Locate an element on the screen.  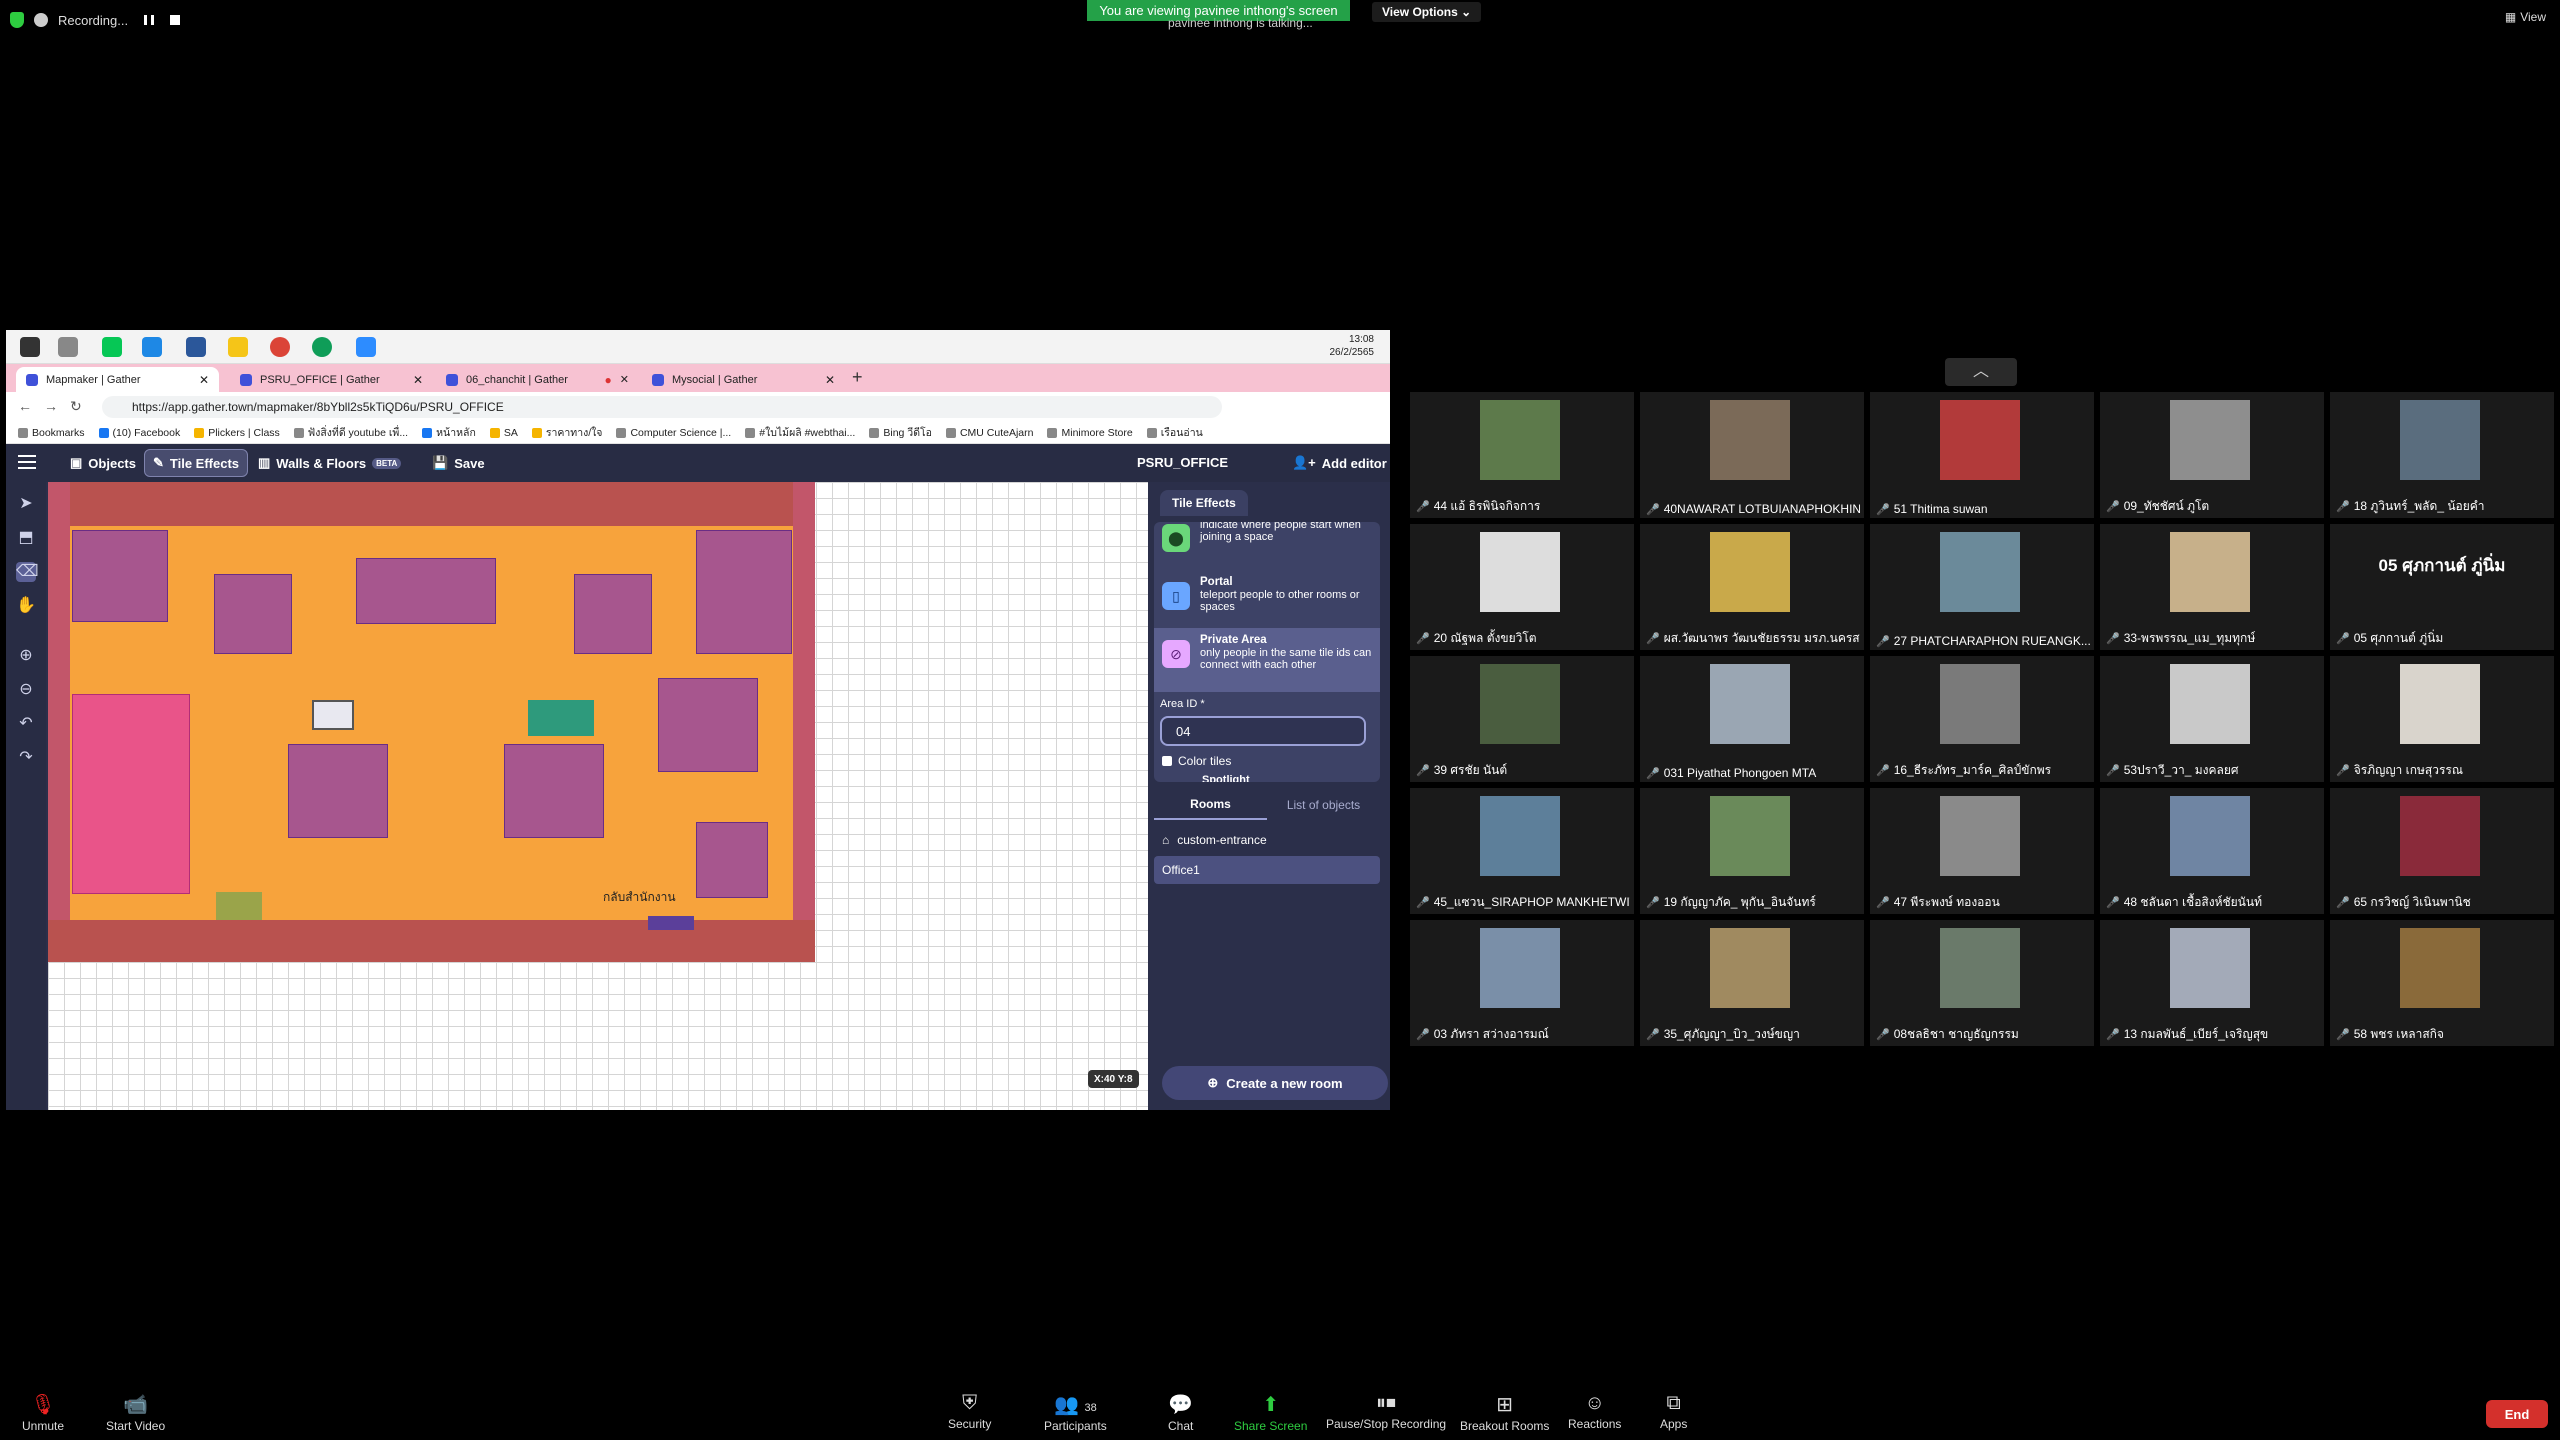
pause-recording-button: ⏸⏹ Pause/Stop Recording is located at coordinates (1386, 1411).